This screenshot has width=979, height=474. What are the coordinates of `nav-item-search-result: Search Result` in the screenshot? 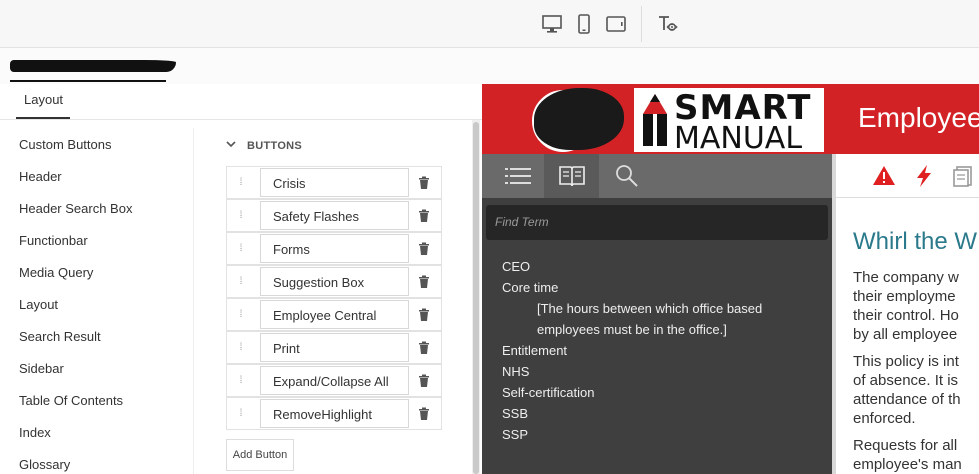 It's located at (60, 336).